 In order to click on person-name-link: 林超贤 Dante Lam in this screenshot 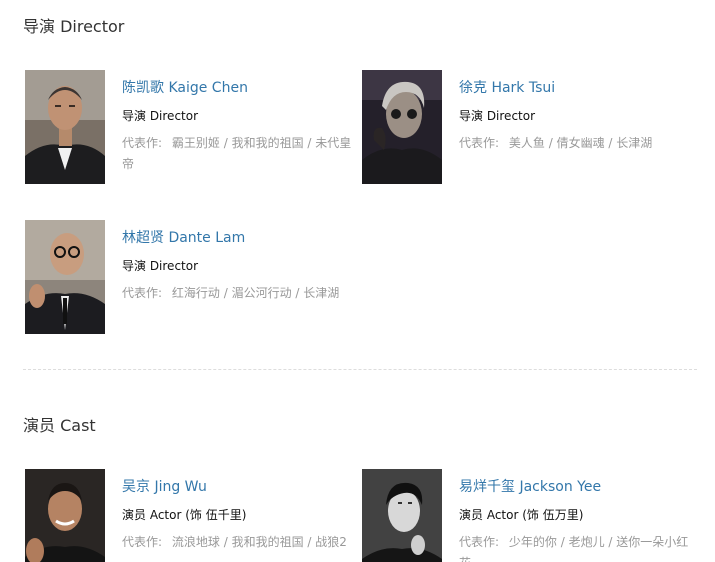, I will do `click(242, 238)`.